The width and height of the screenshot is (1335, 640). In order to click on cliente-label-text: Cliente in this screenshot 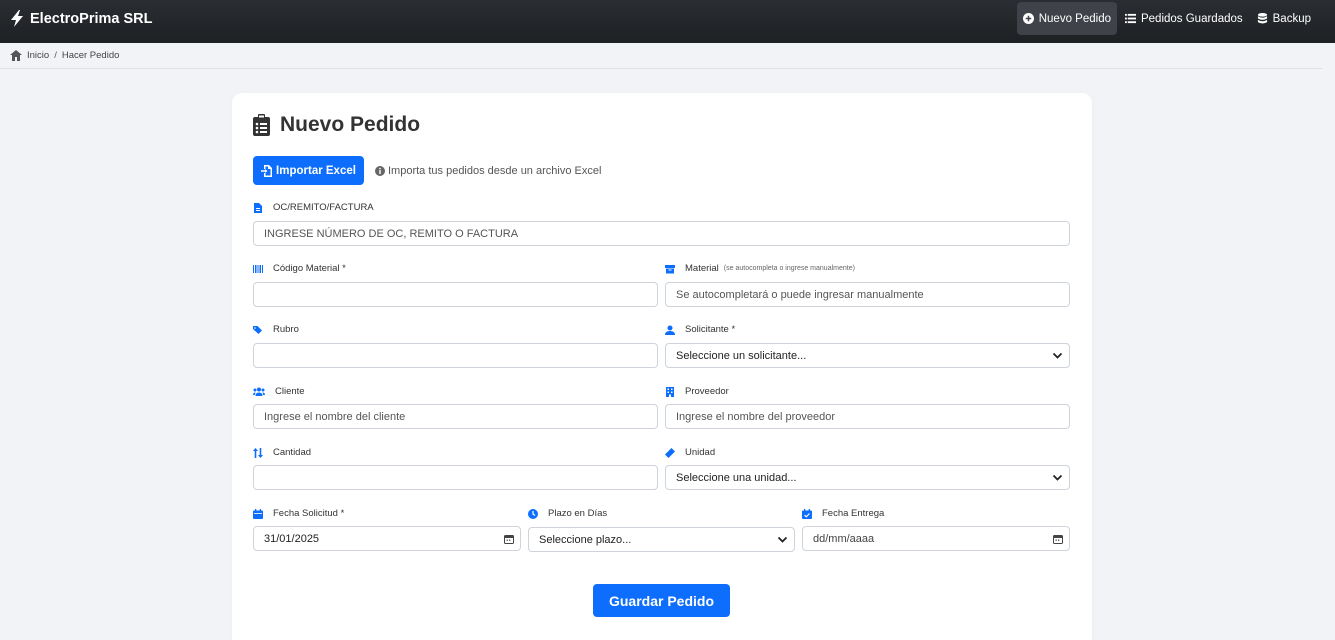, I will do `click(290, 391)`.